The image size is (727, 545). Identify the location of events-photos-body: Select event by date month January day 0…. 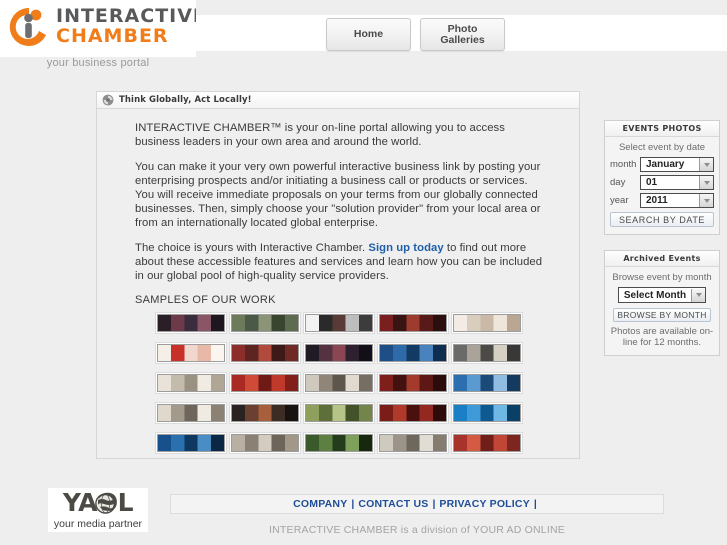
(662, 185).